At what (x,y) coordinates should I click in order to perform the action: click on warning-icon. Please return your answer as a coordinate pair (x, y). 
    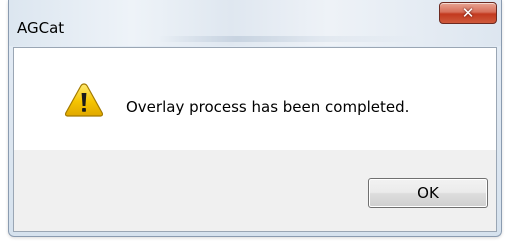
    Looking at the image, I should click on (84, 100).